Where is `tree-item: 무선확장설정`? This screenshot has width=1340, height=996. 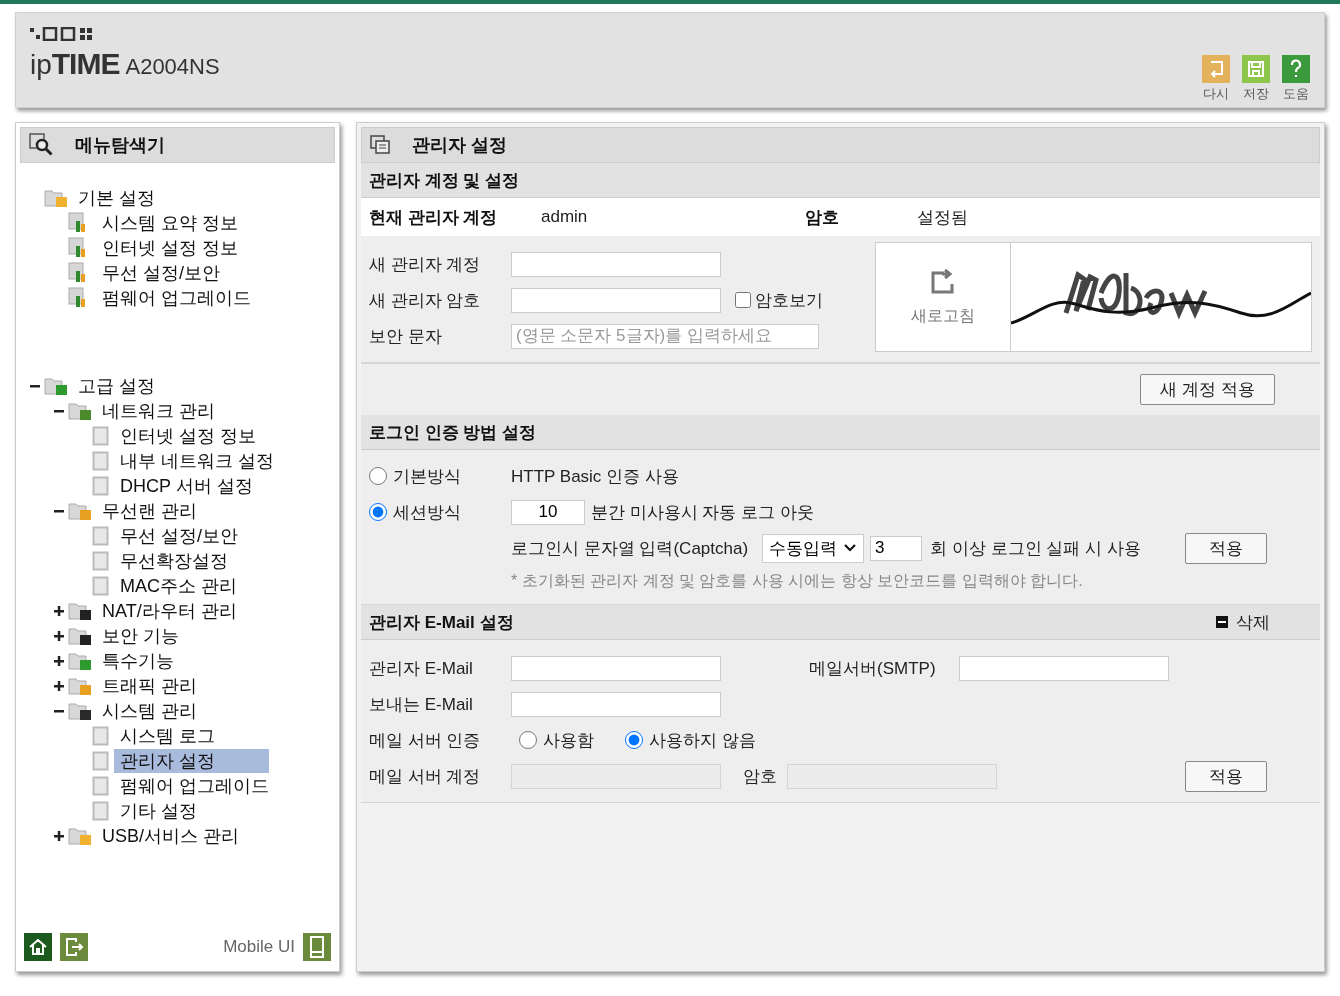 tree-item: 무선확장설정 is located at coordinates (174, 560).